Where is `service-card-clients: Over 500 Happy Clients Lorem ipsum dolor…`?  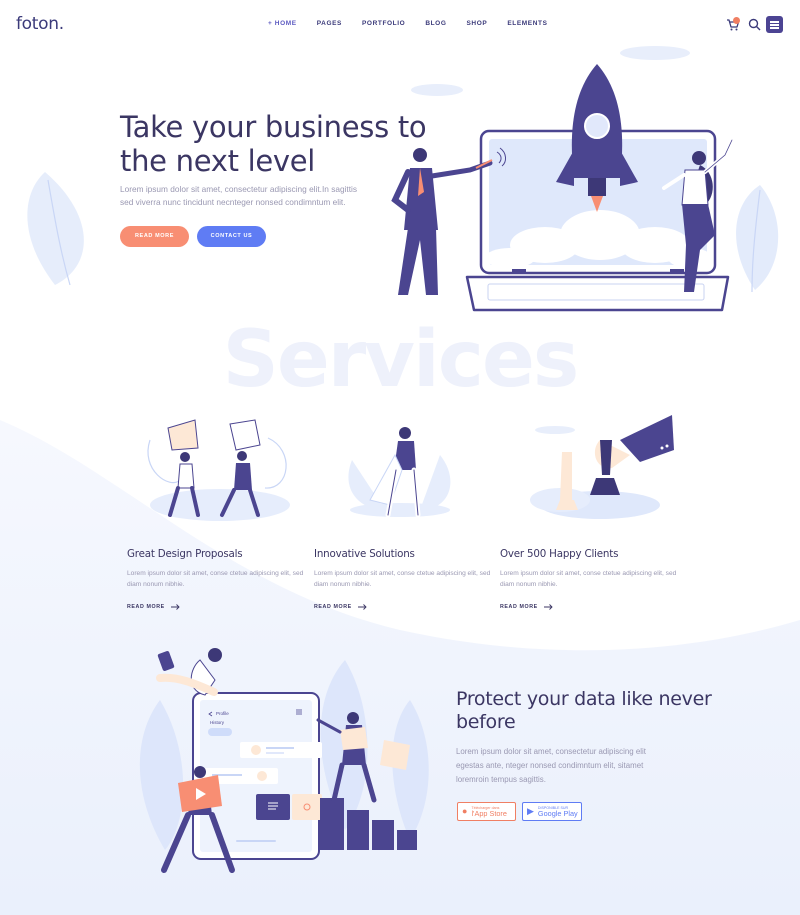
service-card-clients: Over 500 Happy Clients Lorem ipsum dolor… is located at coordinates (590, 579).